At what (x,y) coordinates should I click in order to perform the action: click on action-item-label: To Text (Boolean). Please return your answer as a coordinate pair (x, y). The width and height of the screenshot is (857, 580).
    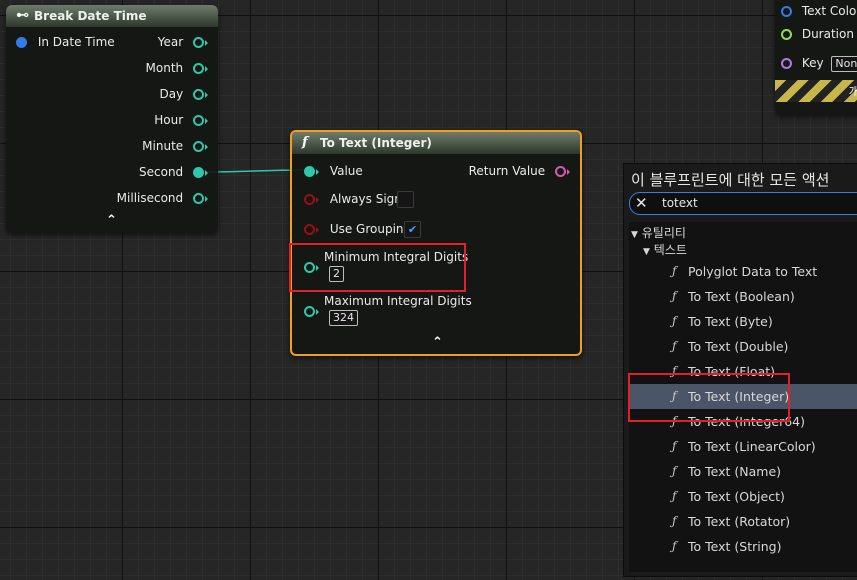
    Looking at the image, I should click on (741, 296).